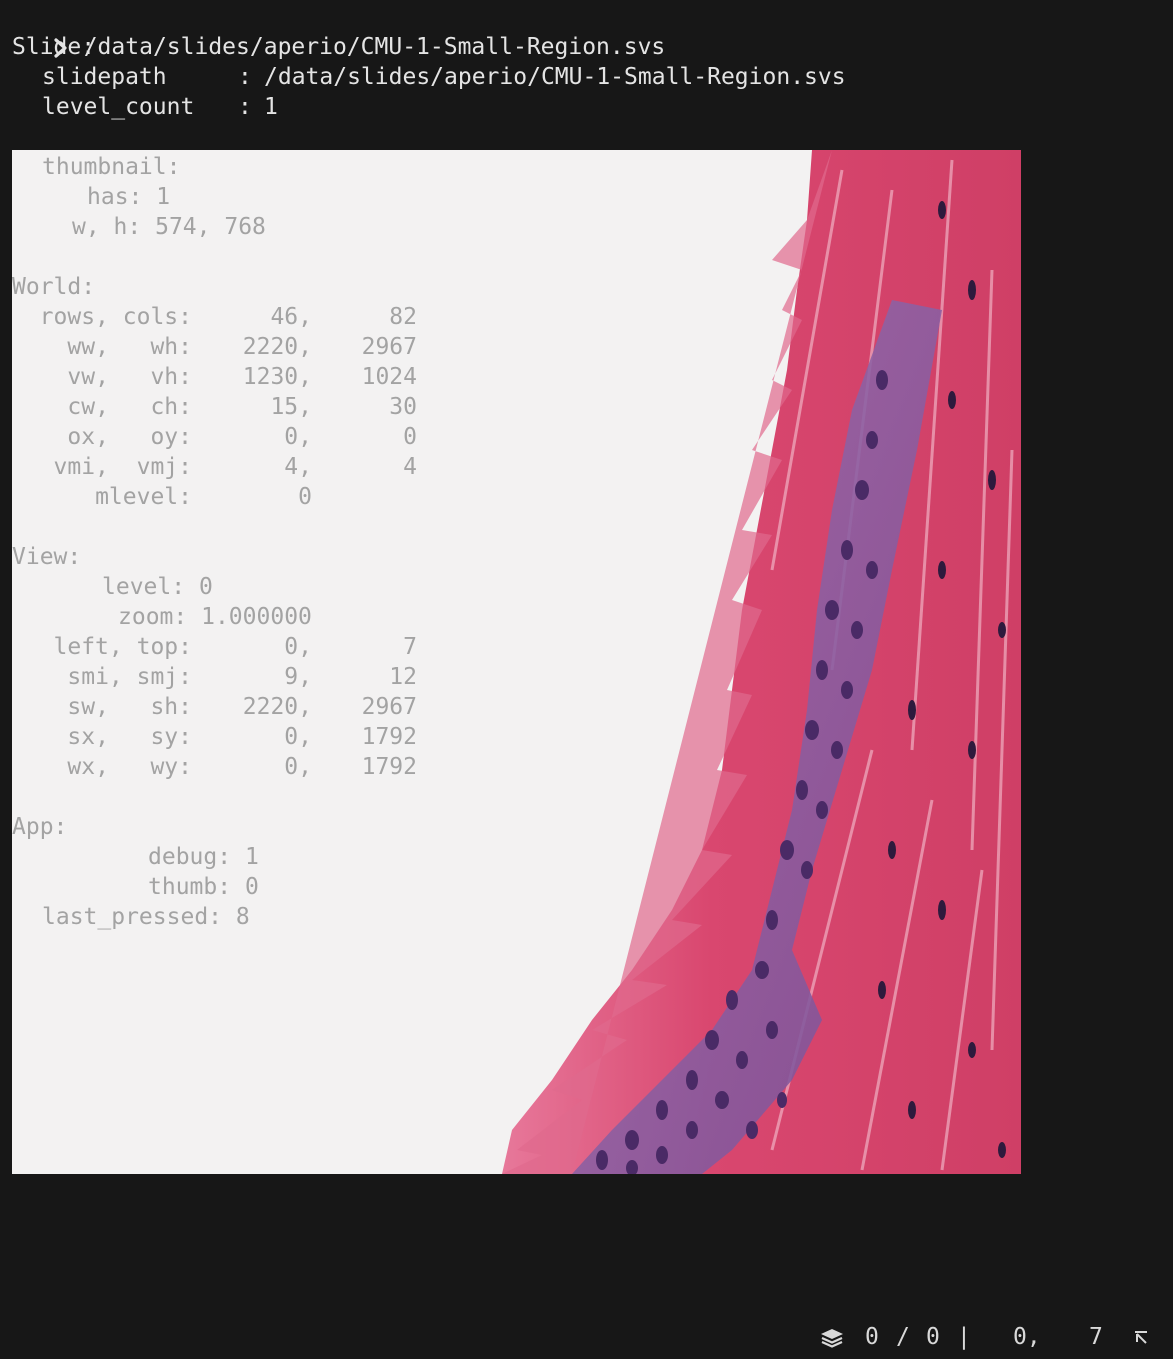 This screenshot has width=1173, height=1359. I want to click on thumbnail-heading: thumbnail:, so click(111, 167).